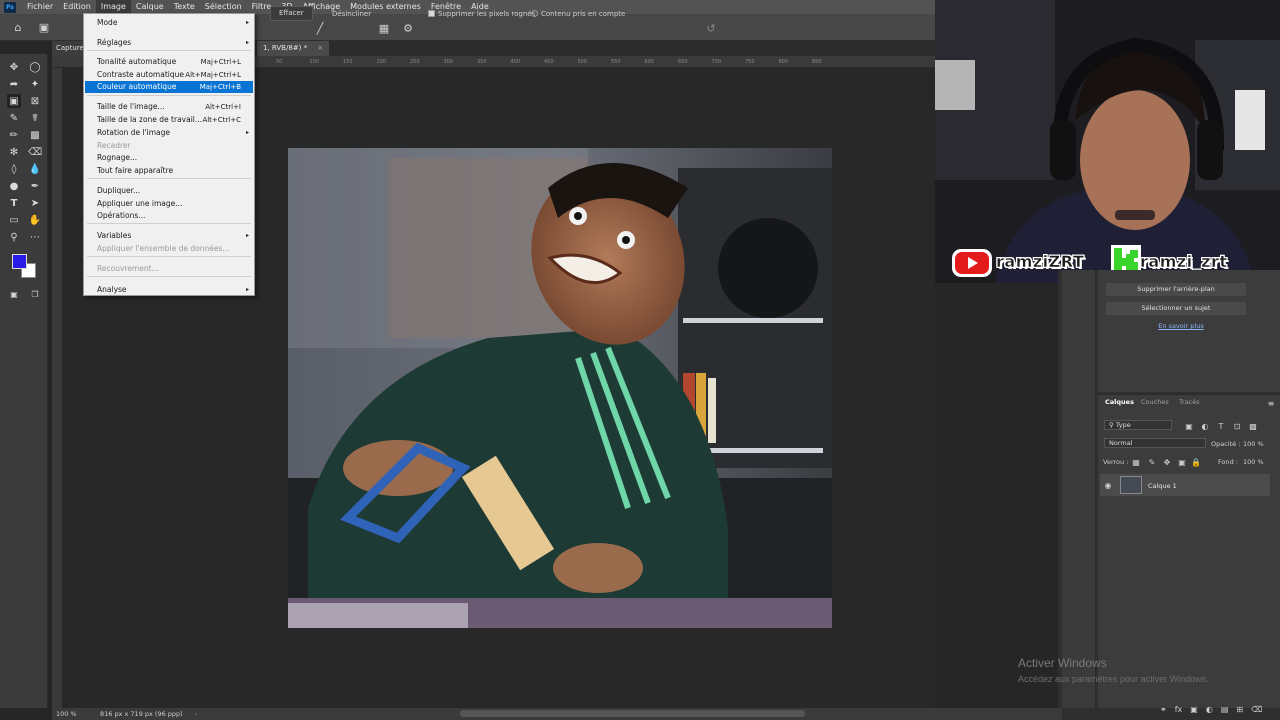 Image resolution: width=1280 pixels, height=720 pixels. What do you see at coordinates (1209, 709) in the screenshot?
I see `adjustment-icon: ◐` at bounding box center [1209, 709].